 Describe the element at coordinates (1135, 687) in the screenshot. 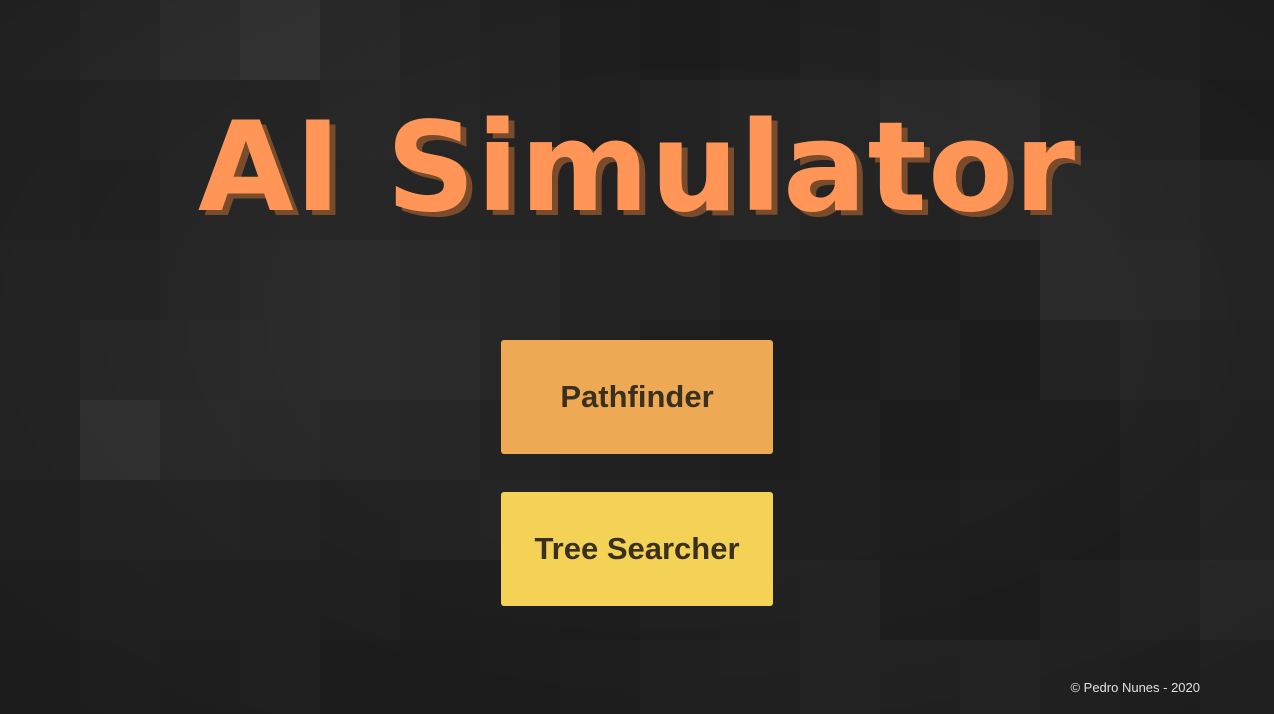

I see `copyright-footer: © Pedro Nunes - 2020` at that location.